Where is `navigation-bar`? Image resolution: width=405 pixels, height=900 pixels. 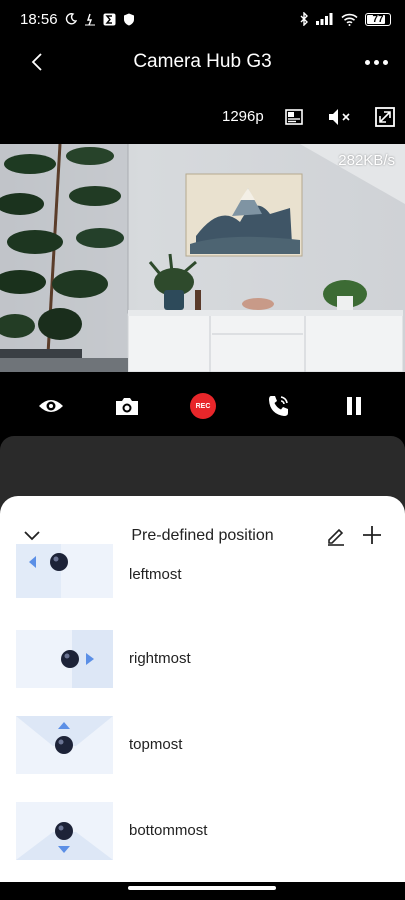 navigation-bar is located at coordinates (202, 891).